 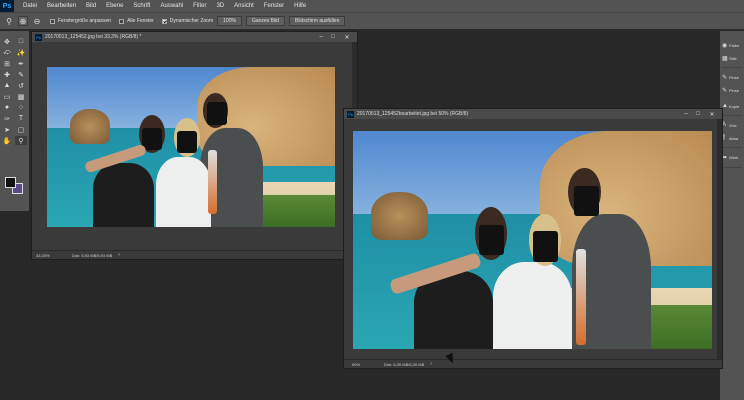 I want to click on panel-clone-source: ▲ Kopie, so click(x=733, y=106).